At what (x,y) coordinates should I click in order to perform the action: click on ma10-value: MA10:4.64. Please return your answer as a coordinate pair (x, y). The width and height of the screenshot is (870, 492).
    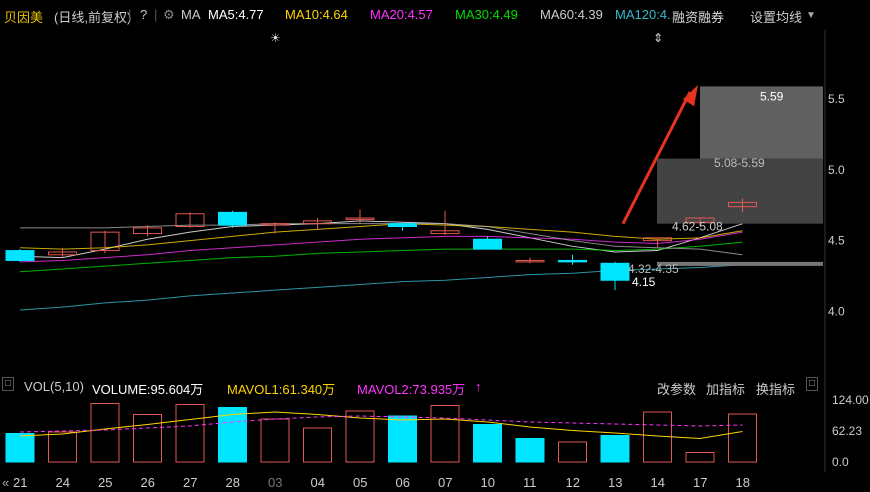
    Looking at the image, I should click on (316, 14).